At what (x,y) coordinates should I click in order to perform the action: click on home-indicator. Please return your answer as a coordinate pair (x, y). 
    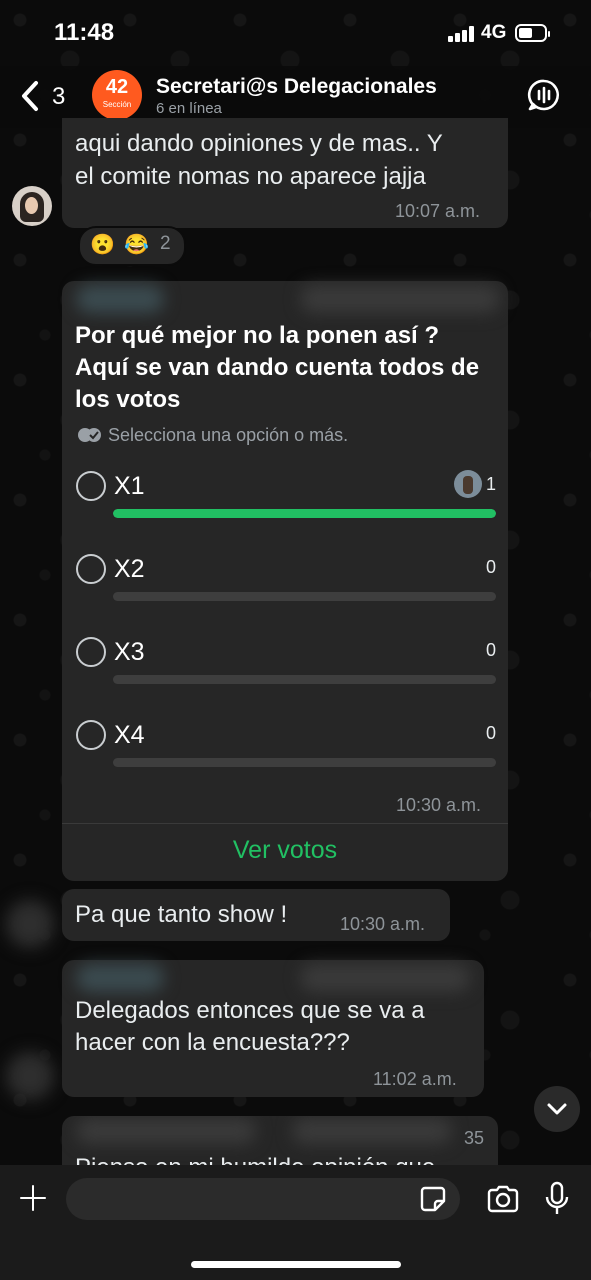
    Looking at the image, I should click on (296, 1264).